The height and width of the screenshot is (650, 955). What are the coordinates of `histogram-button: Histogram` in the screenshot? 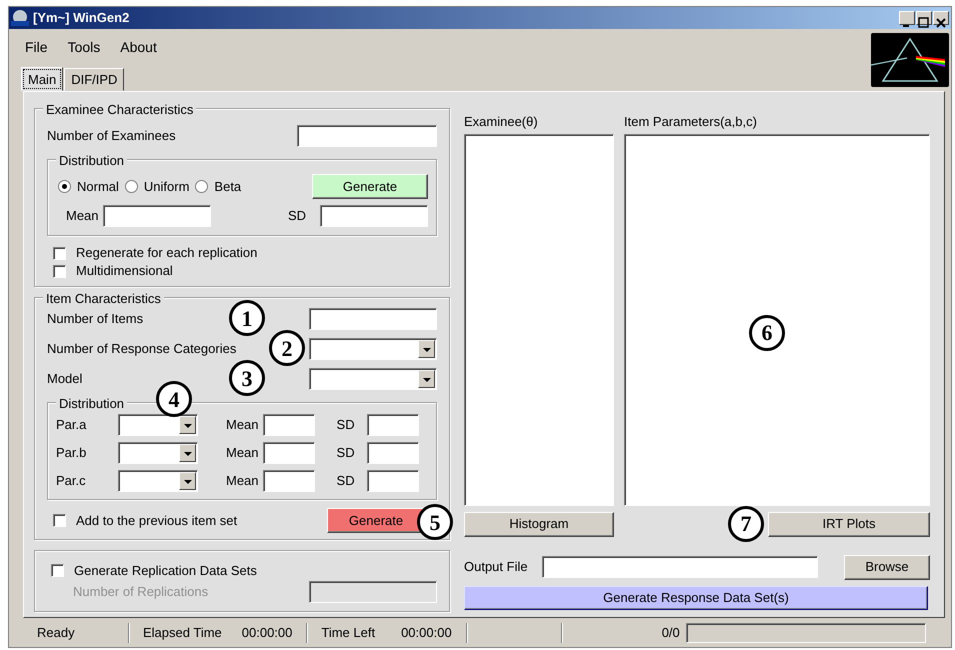 It's located at (539, 524).